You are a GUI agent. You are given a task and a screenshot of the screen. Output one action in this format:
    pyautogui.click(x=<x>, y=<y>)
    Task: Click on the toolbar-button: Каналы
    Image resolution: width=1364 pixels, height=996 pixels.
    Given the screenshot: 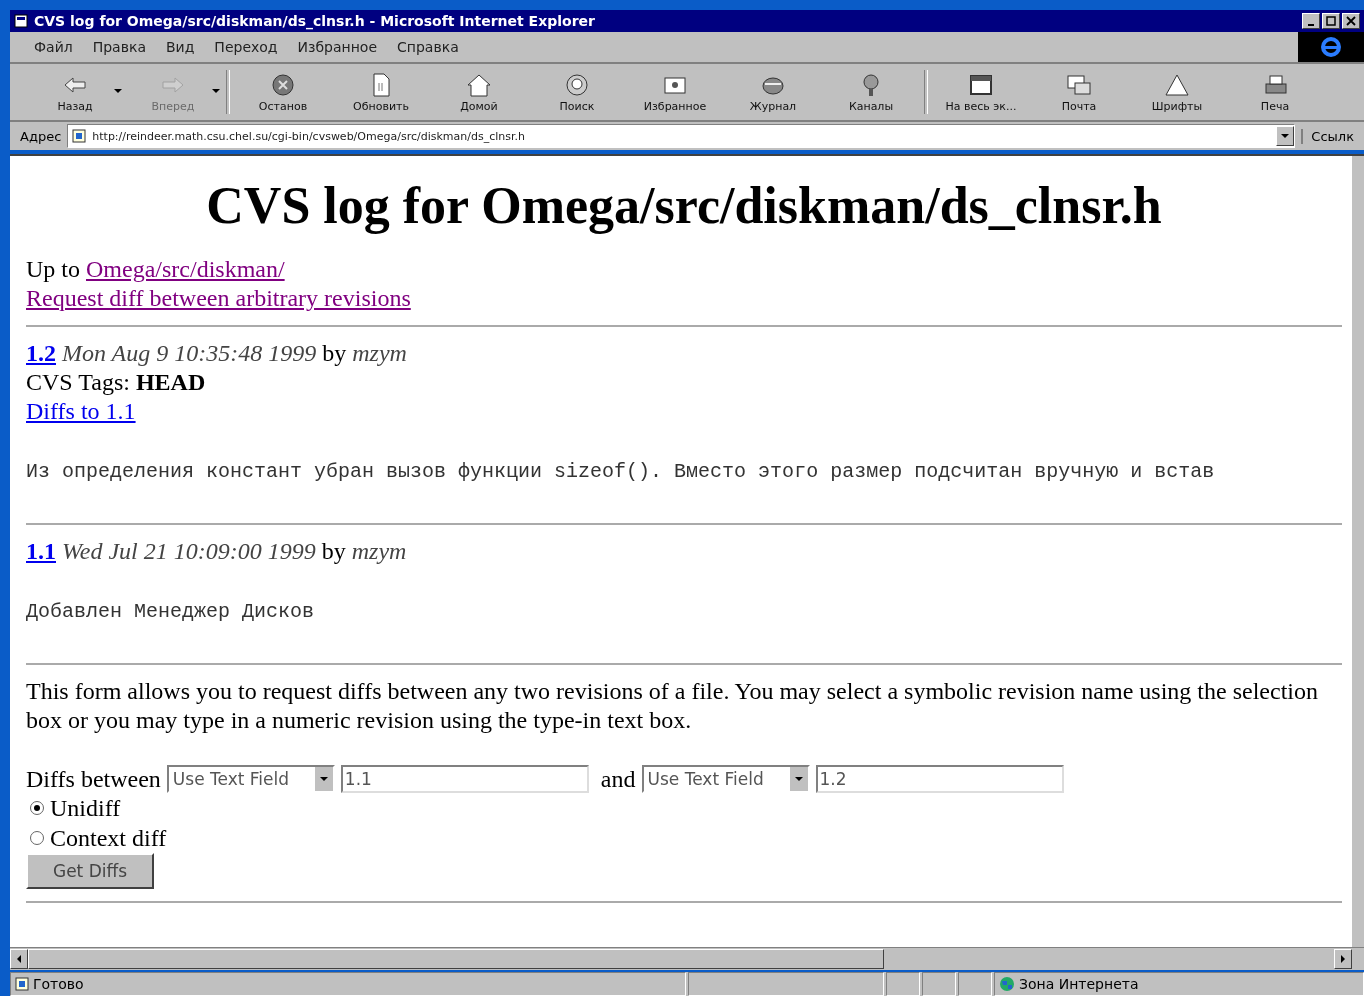 What is the action you would take?
    pyautogui.click(x=871, y=92)
    